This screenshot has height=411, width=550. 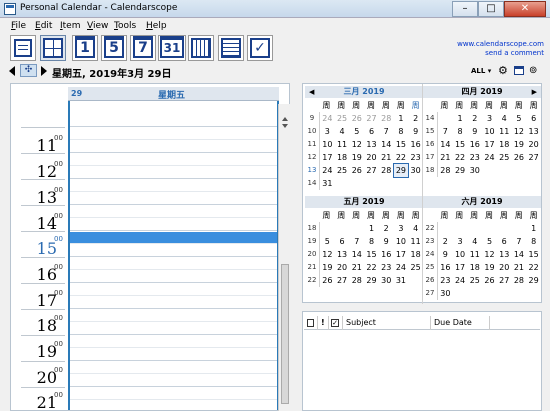 What do you see at coordinates (430, 254) in the screenshot?
I see `week-number: 24` at bounding box center [430, 254].